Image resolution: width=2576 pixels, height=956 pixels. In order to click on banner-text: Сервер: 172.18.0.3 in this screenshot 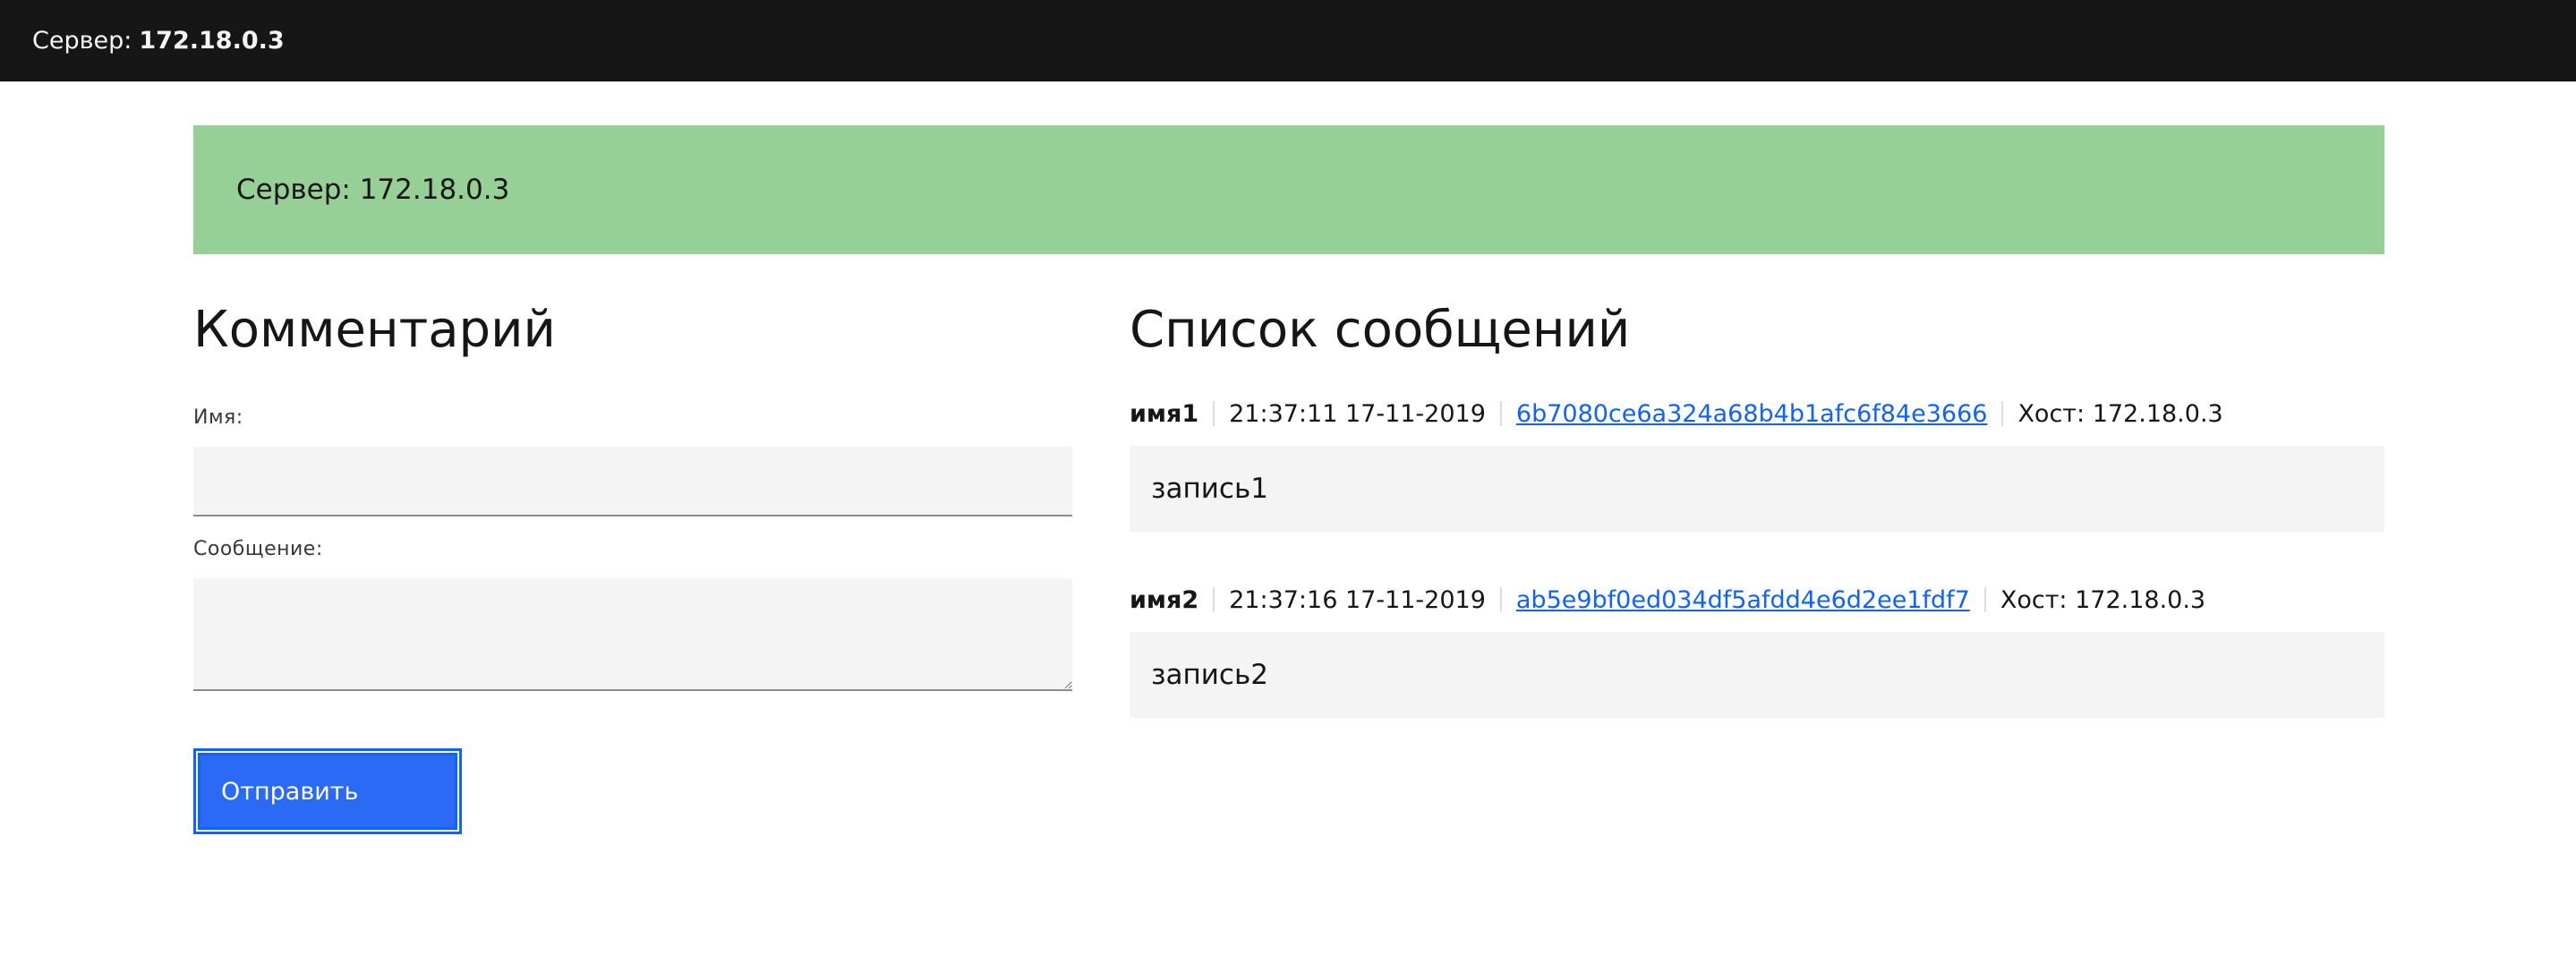, I will do `click(373, 190)`.